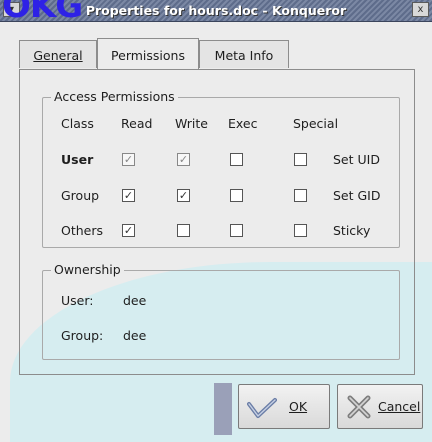 The image size is (432, 442). I want to click on ok-button-label: OK, so click(298, 406).